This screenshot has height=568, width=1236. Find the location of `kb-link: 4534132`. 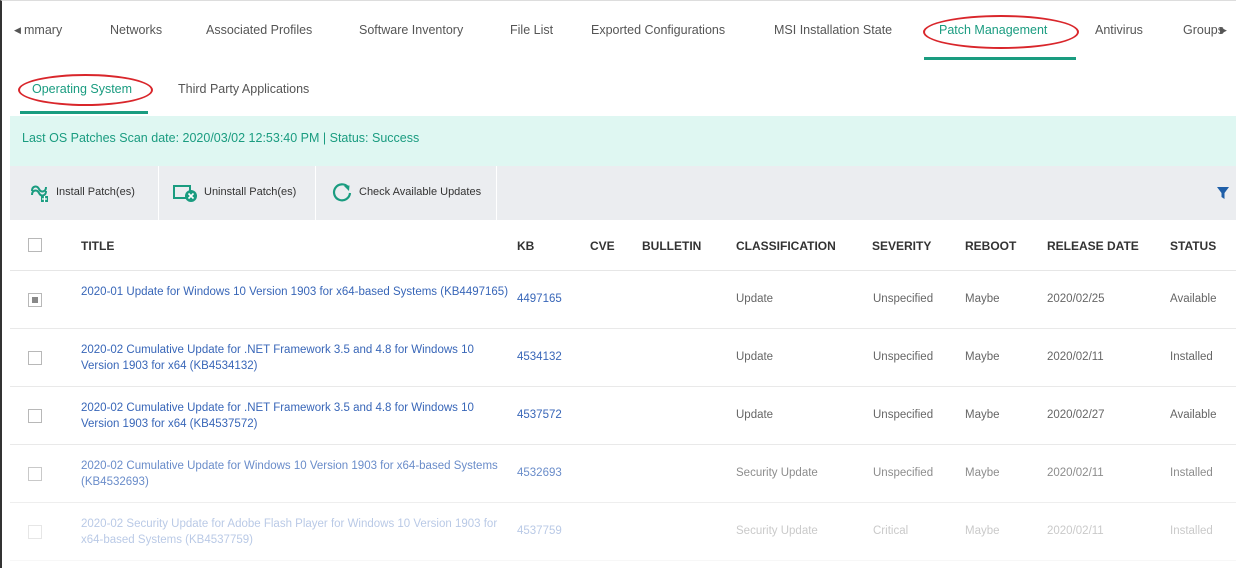

kb-link: 4534132 is located at coordinates (539, 357).